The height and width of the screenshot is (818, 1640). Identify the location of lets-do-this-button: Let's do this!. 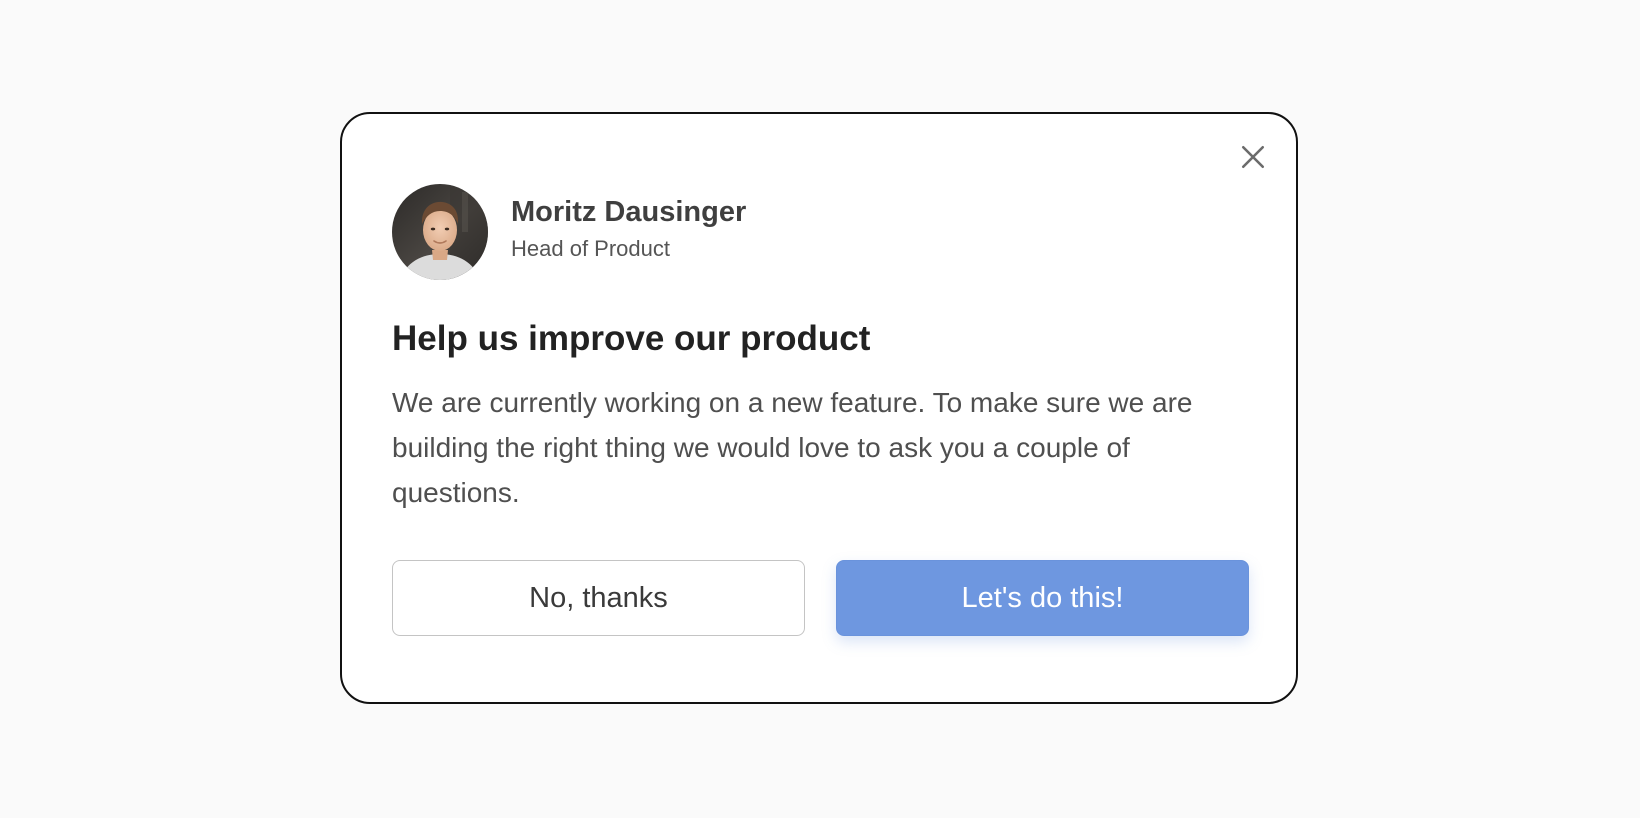
(1042, 598).